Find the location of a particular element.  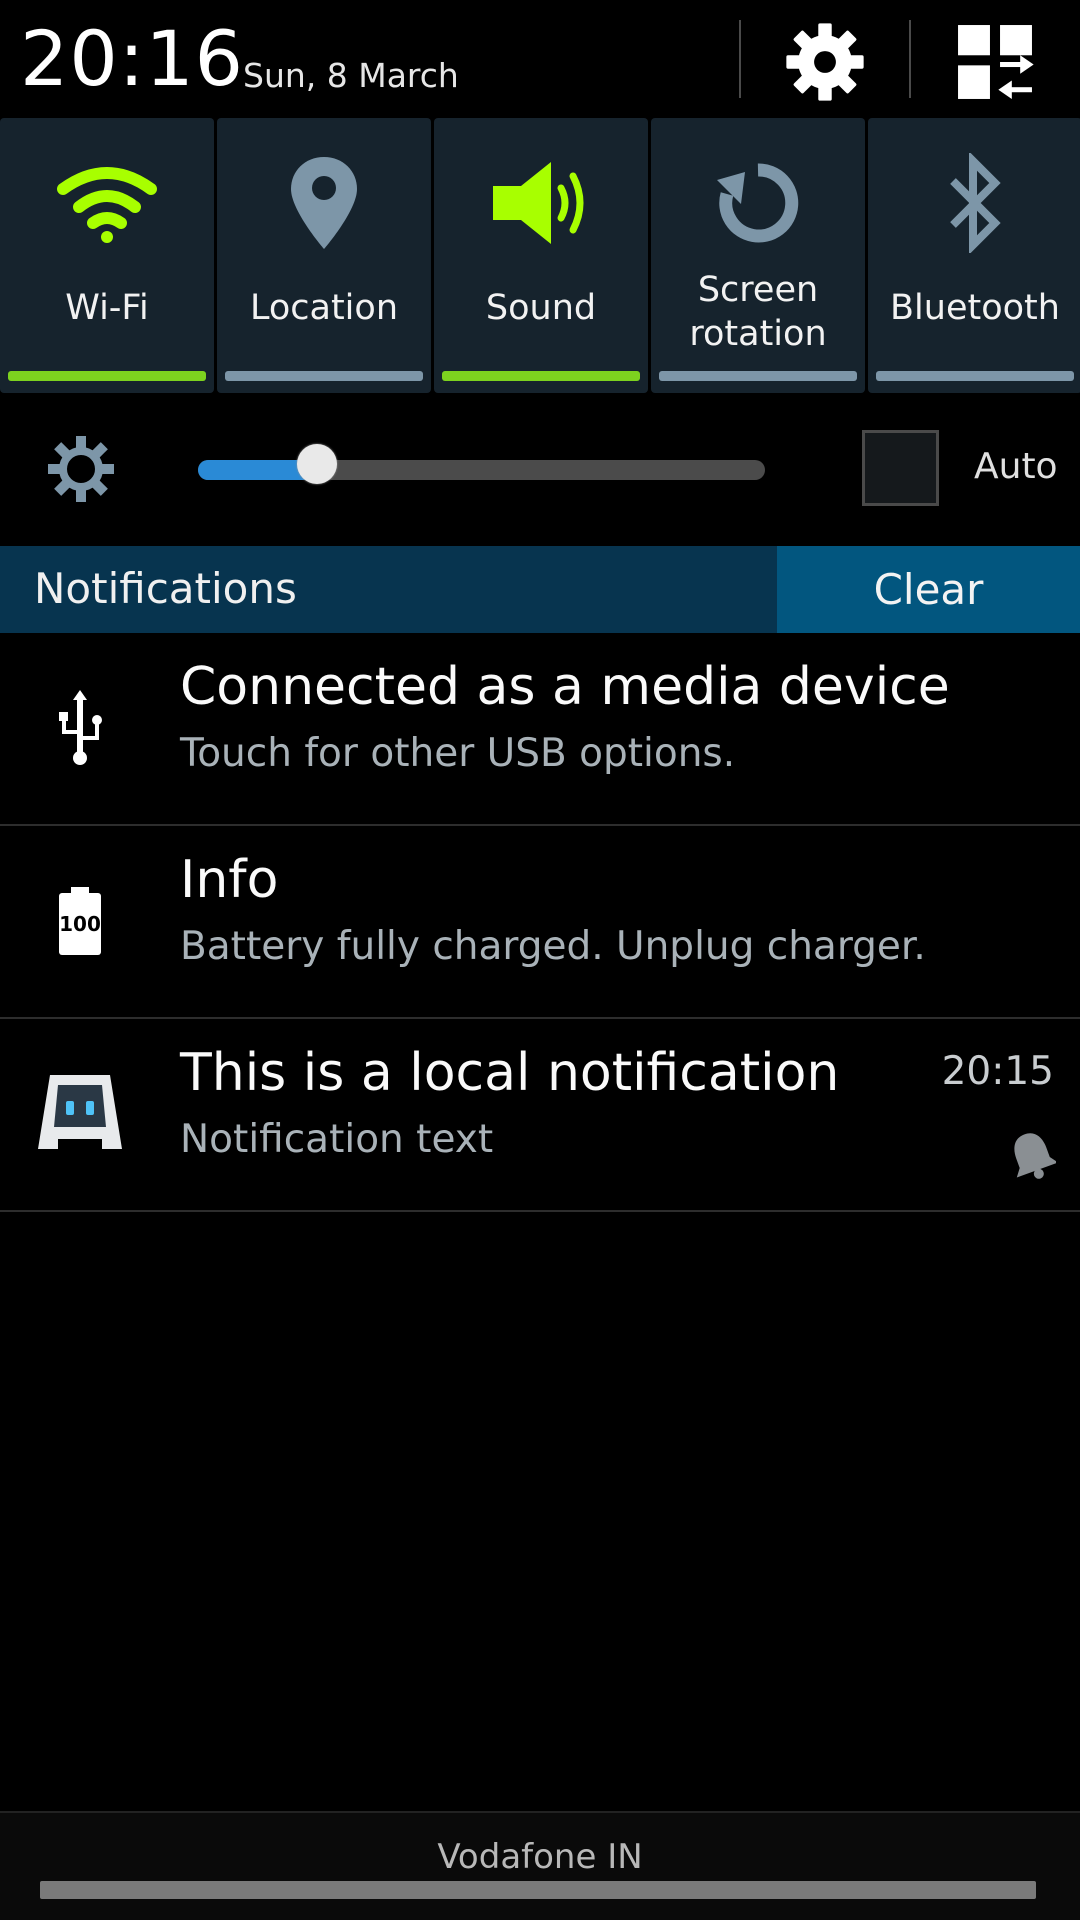

notification-title: Info is located at coordinates (229, 880).